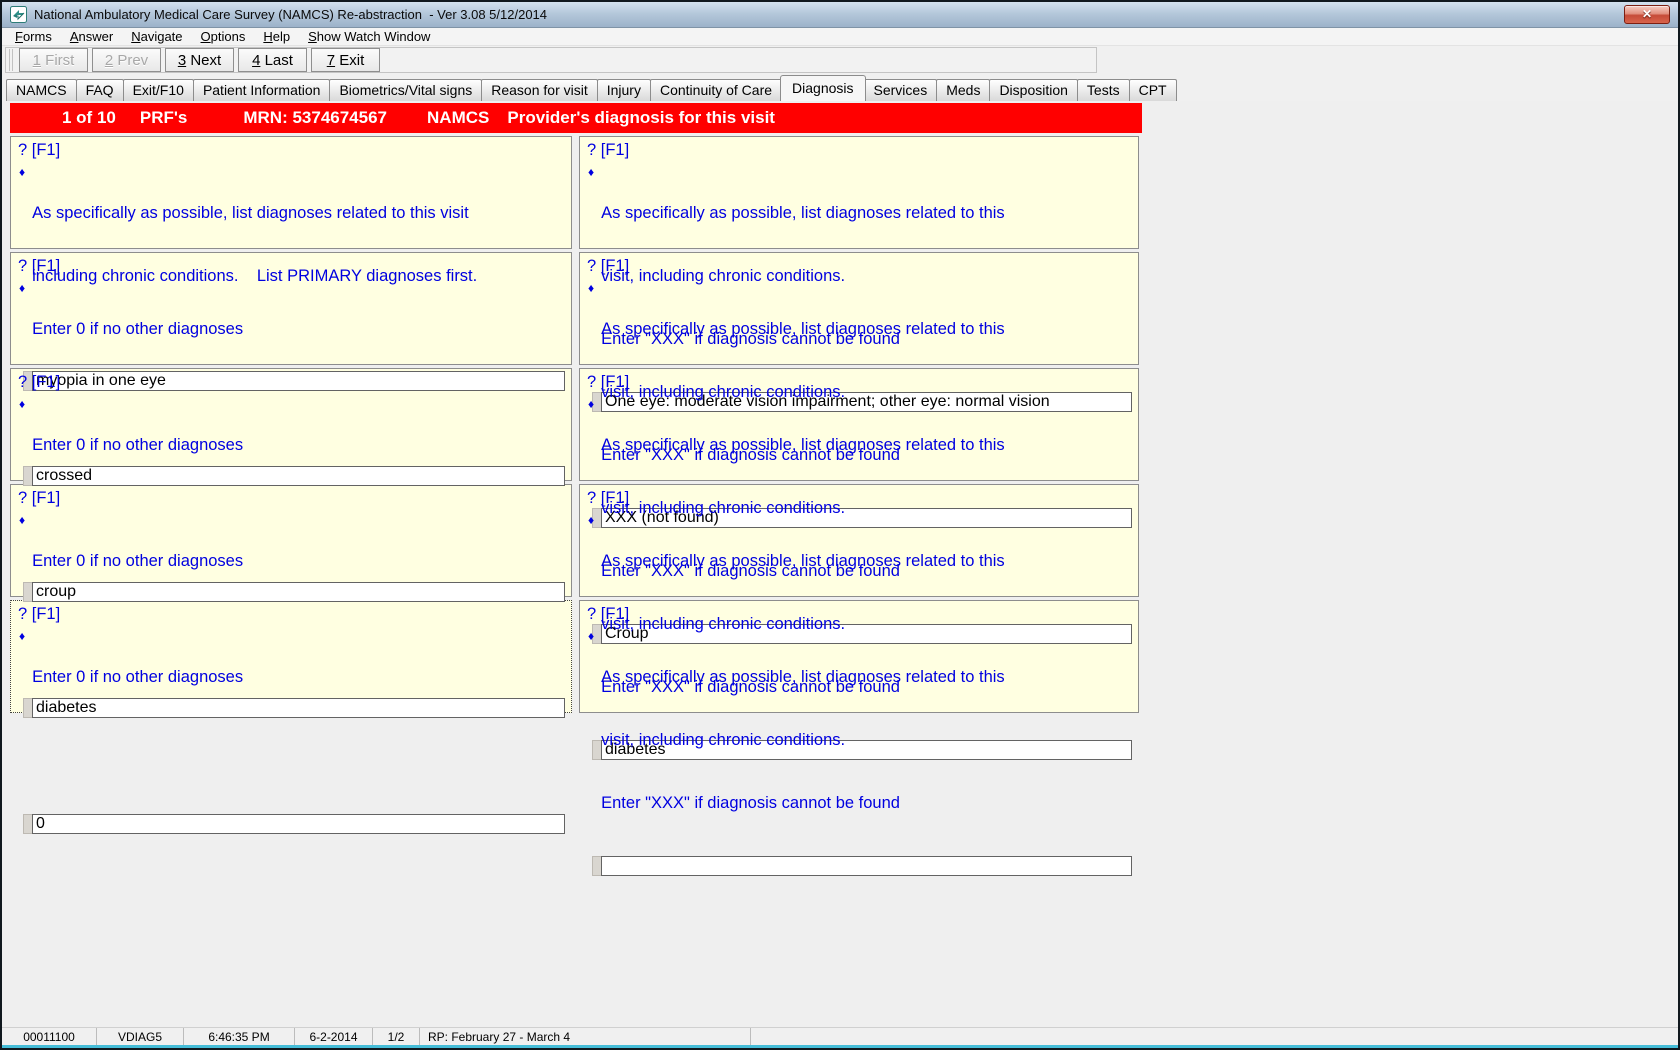 This screenshot has height=1050, width=1680. I want to click on input-row, so click(862, 866).